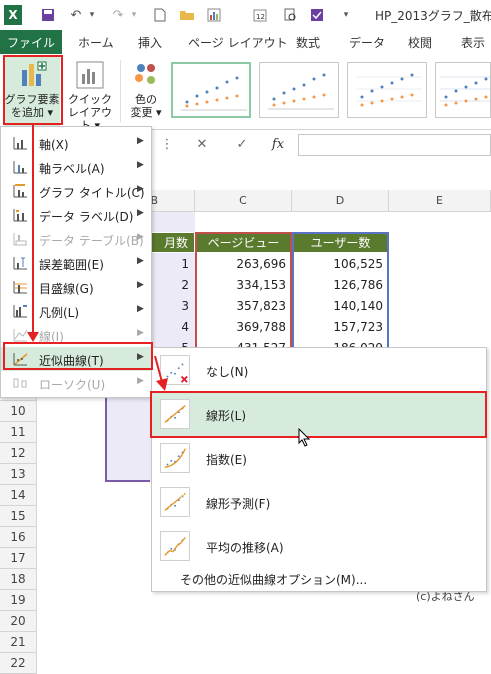 The image size is (491, 674). Describe the element at coordinates (92, 193) in the screenshot. I see `menu-item-label: グラフ タイトル(C)` at that location.